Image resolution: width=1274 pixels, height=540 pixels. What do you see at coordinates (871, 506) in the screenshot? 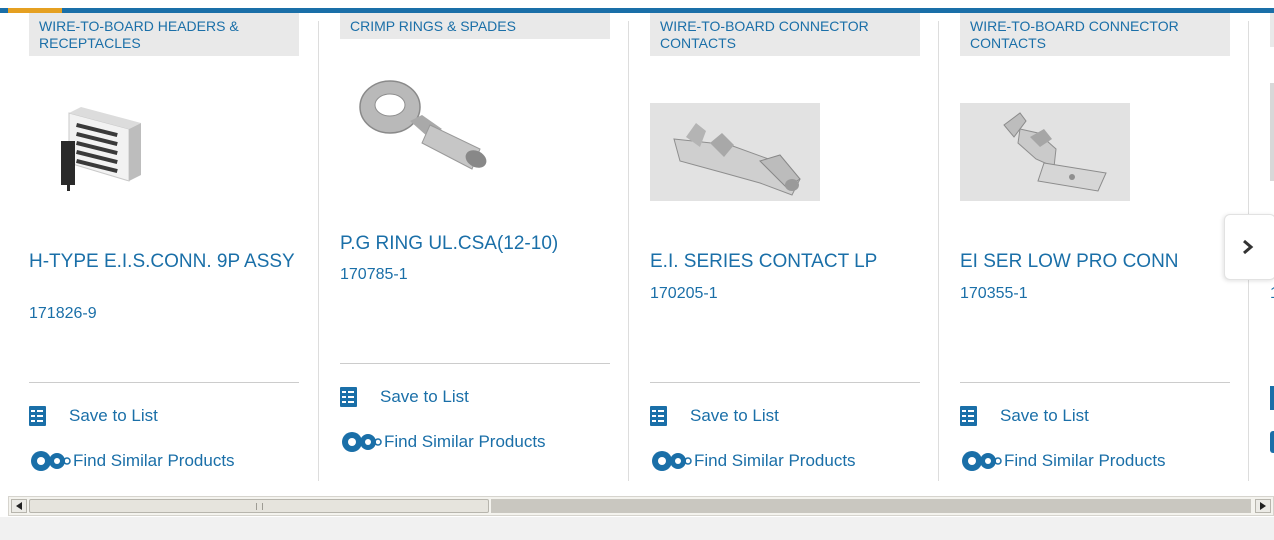
I see `scrollbar-track` at bounding box center [871, 506].